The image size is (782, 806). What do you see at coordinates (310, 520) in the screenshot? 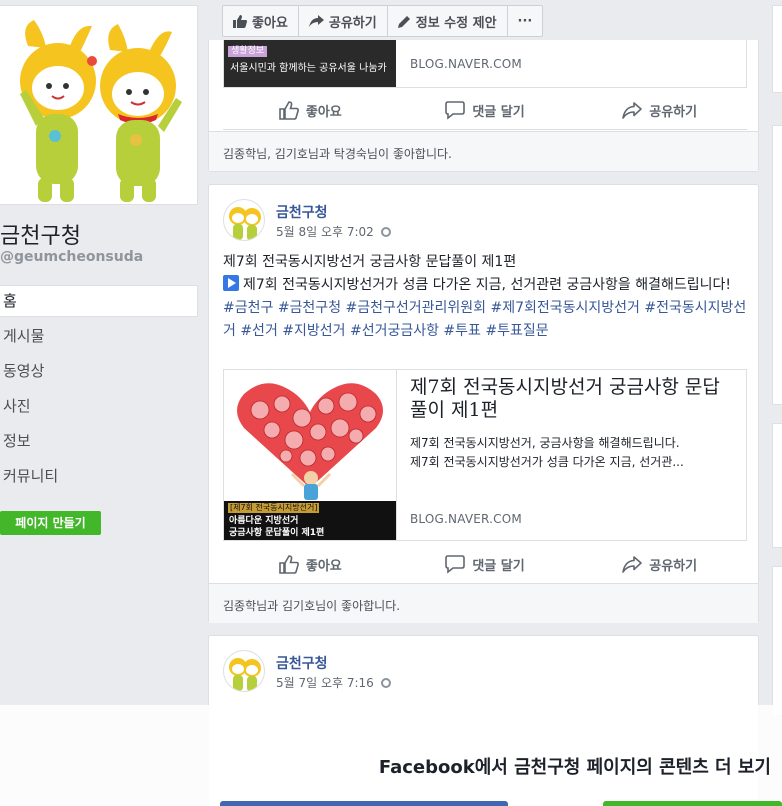
I see `link-image-caption: [제7회 전국동시지방선거] 아름다운 지방선거 궁금사항 문답풀이 제1편` at bounding box center [310, 520].